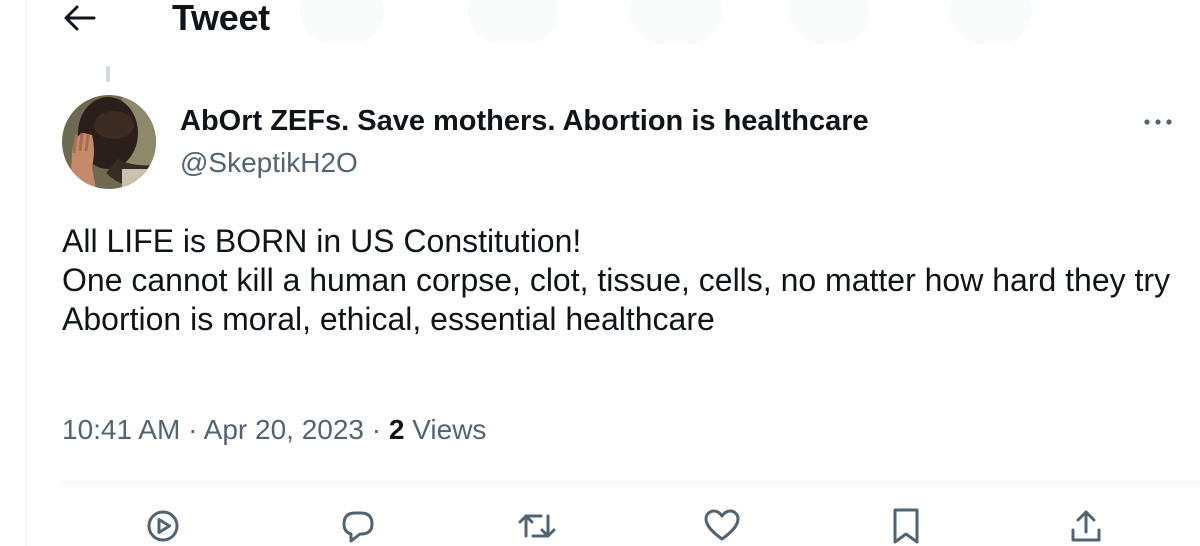 The image size is (1200, 546). What do you see at coordinates (600, 23) in the screenshot?
I see `top-header: Tweet` at bounding box center [600, 23].